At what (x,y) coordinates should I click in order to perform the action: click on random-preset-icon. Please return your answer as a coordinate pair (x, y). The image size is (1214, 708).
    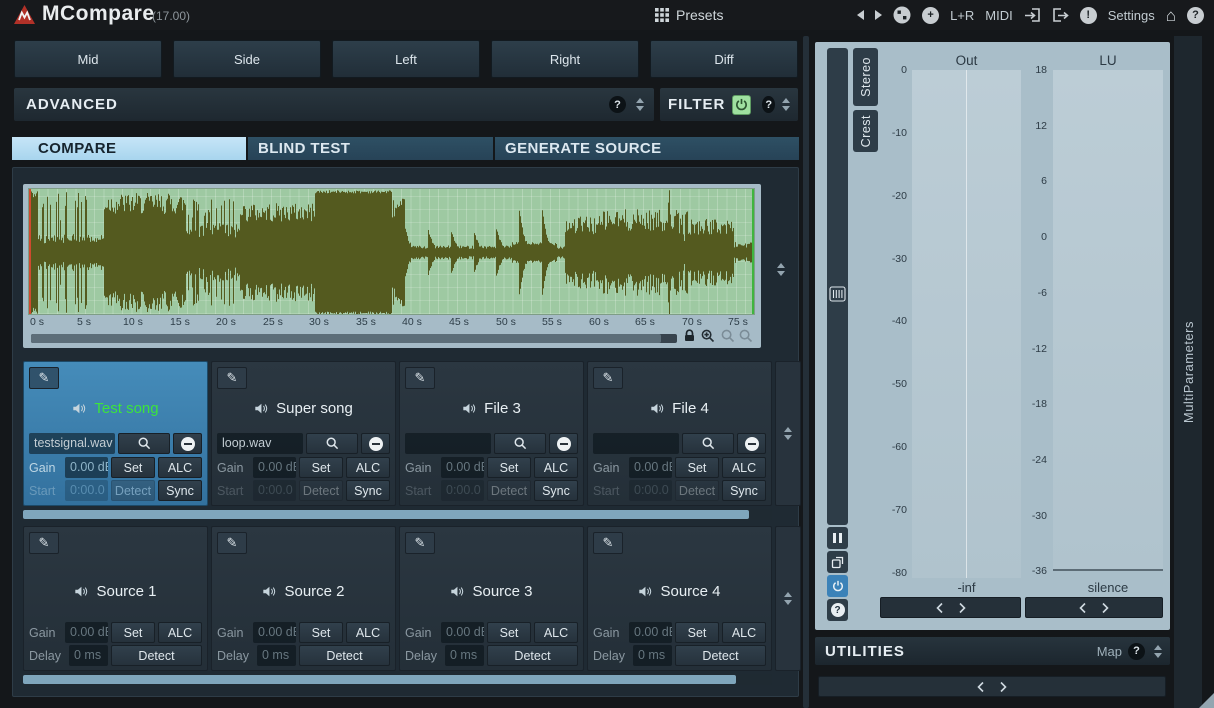
    Looking at the image, I should click on (902, 15).